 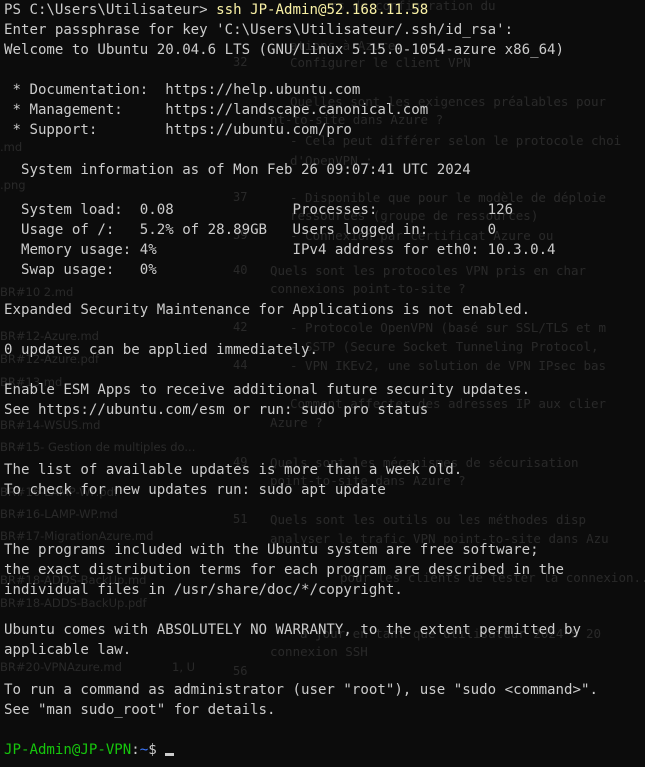 What do you see at coordinates (161, 350) in the screenshot?
I see `terminal-line: 0 updates can be applied immediately.` at bounding box center [161, 350].